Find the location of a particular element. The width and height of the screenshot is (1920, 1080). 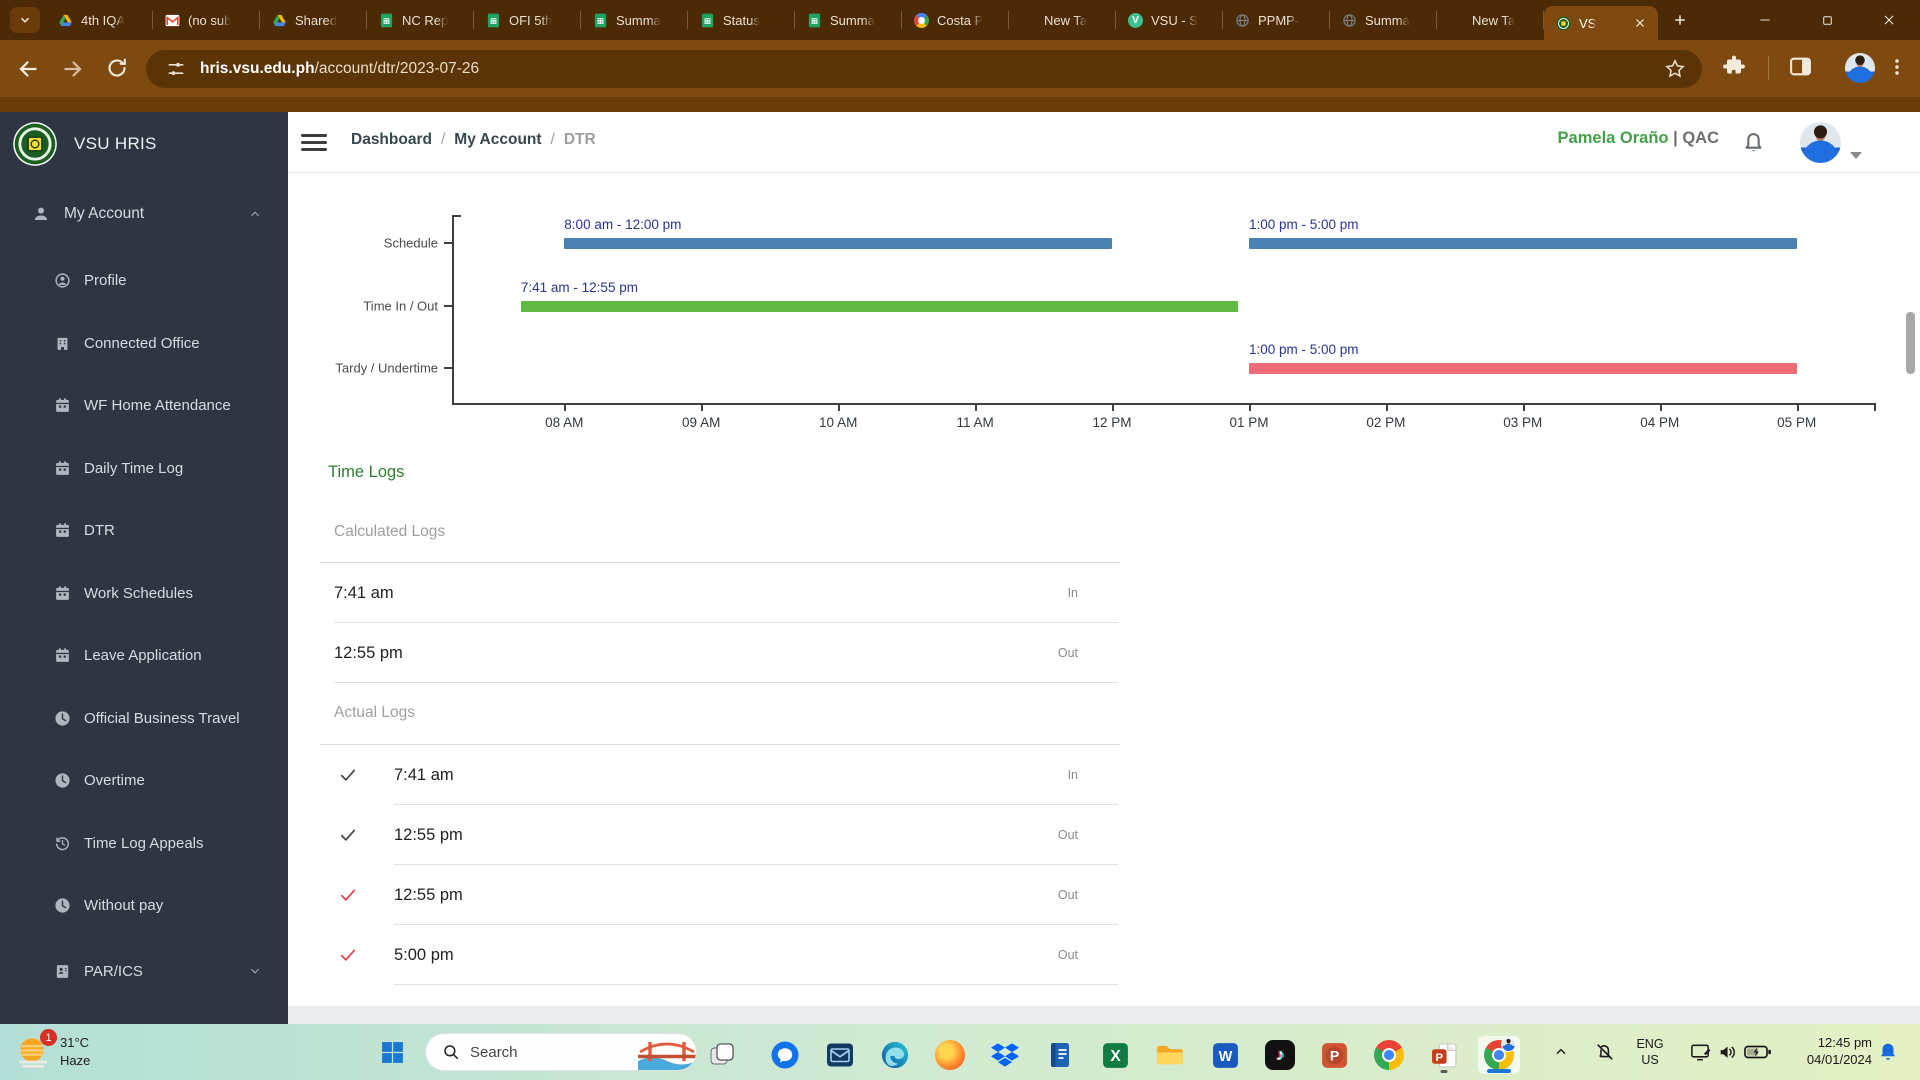

sheets-icon is located at coordinates (600, 20).